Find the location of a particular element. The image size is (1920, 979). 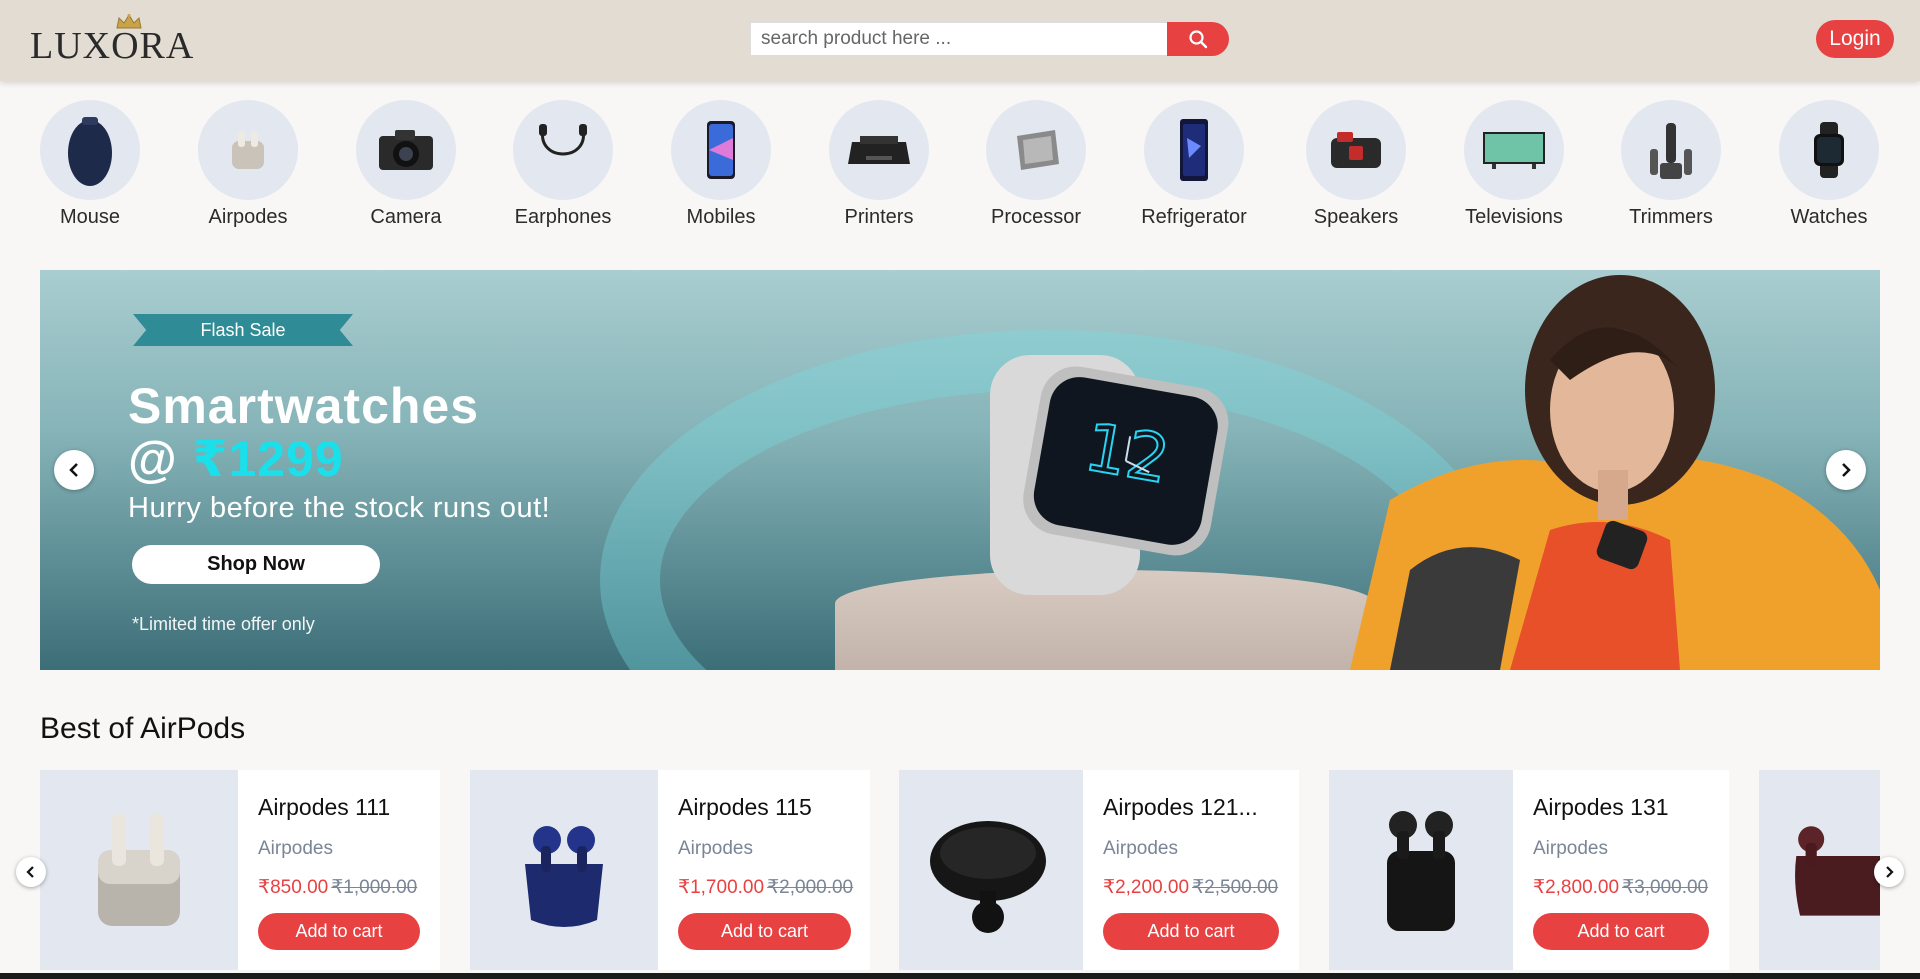

product-price: ₹2,200.00 is located at coordinates (1146, 887).